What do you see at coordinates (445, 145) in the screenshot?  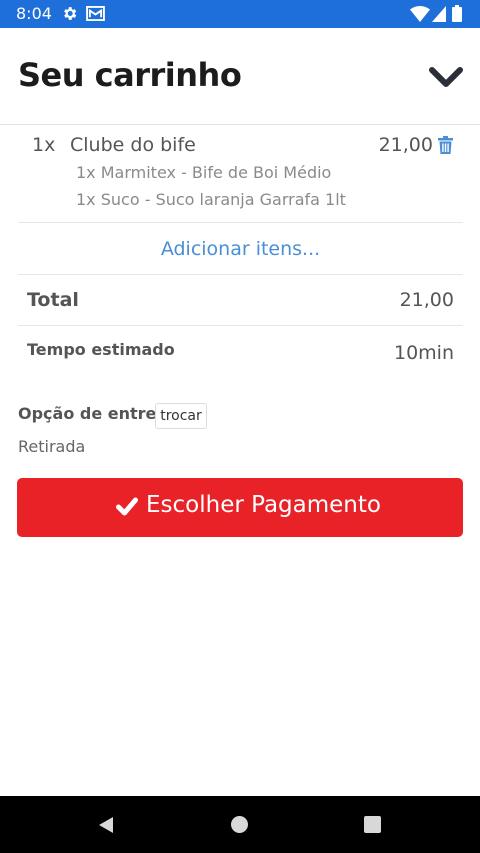 I see `trash-icon` at bounding box center [445, 145].